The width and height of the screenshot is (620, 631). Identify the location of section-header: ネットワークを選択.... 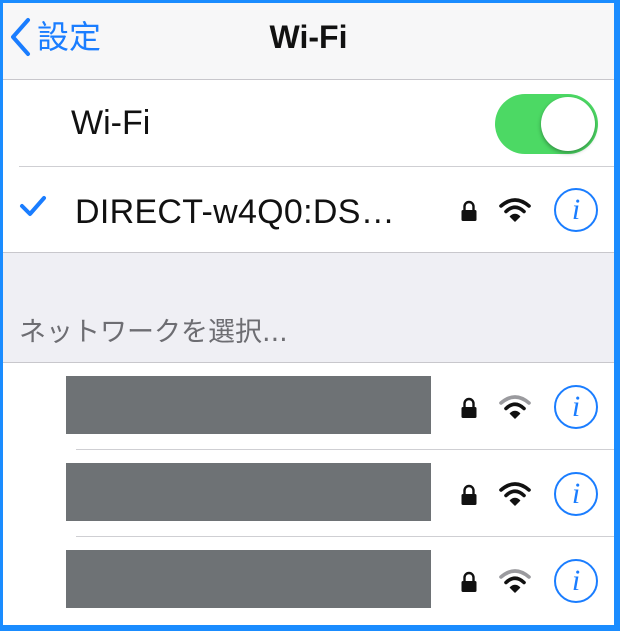
(153, 332).